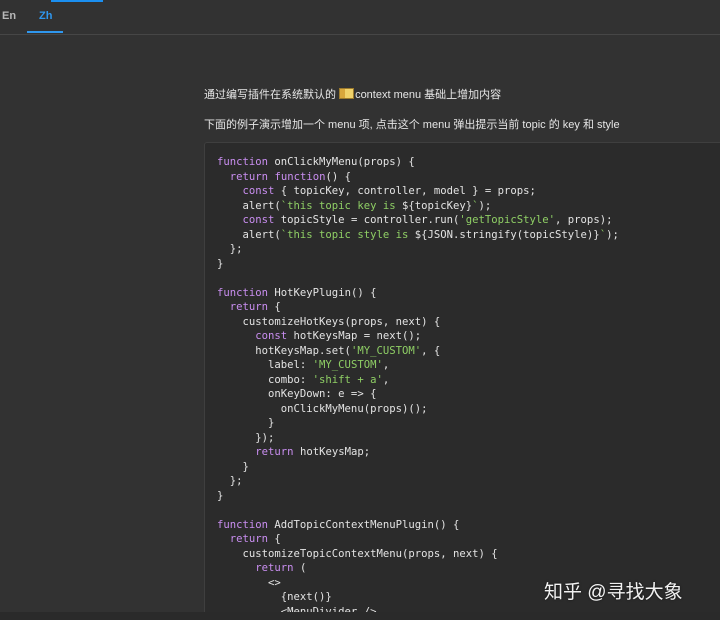 The image size is (720, 620). I want to click on code-line: return function() {, so click(290, 176).